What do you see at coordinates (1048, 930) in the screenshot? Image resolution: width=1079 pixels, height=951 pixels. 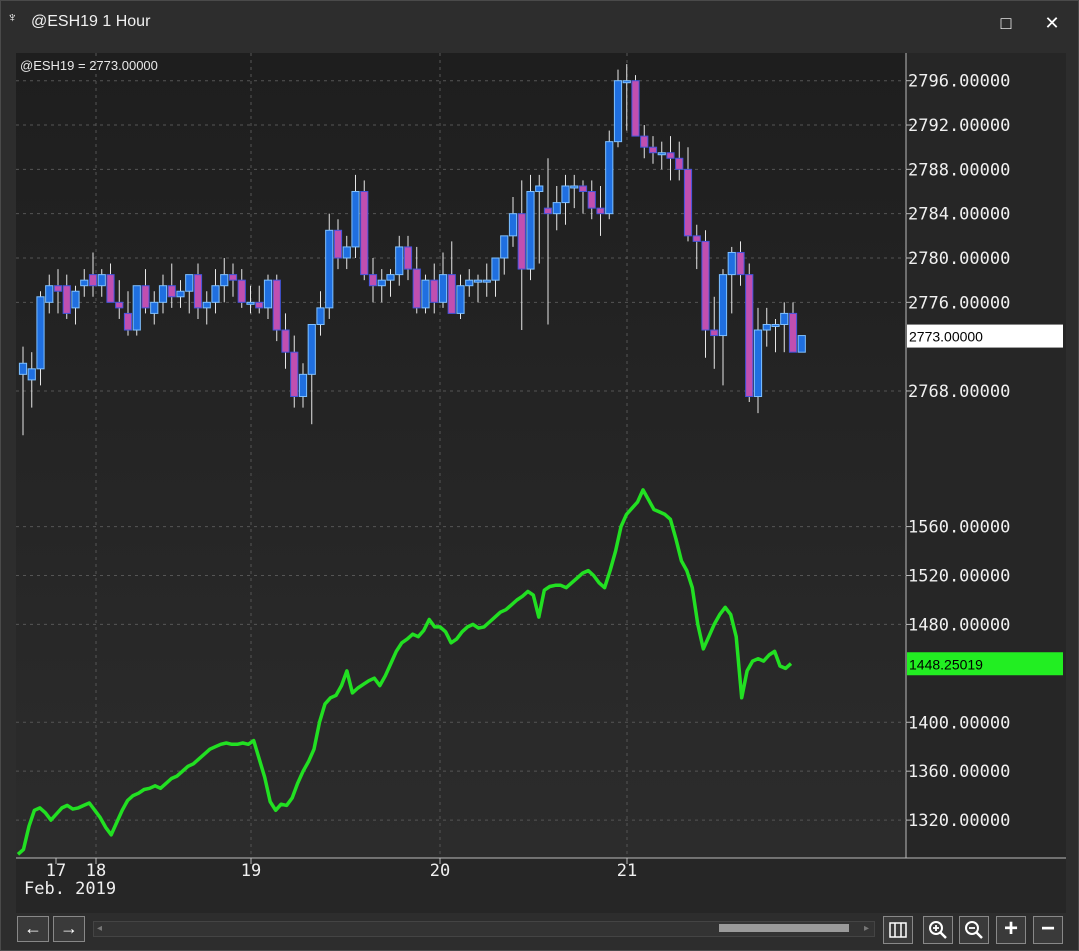 I see `decrease-button: −` at bounding box center [1048, 930].